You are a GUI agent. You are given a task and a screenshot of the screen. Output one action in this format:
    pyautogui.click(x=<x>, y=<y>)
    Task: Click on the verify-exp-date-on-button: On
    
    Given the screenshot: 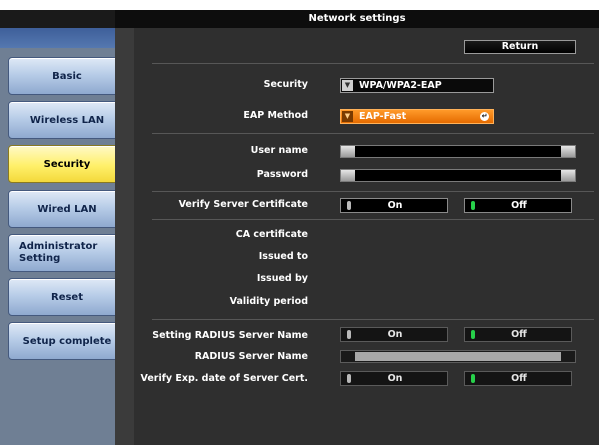 What is the action you would take?
    pyautogui.click(x=394, y=378)
    